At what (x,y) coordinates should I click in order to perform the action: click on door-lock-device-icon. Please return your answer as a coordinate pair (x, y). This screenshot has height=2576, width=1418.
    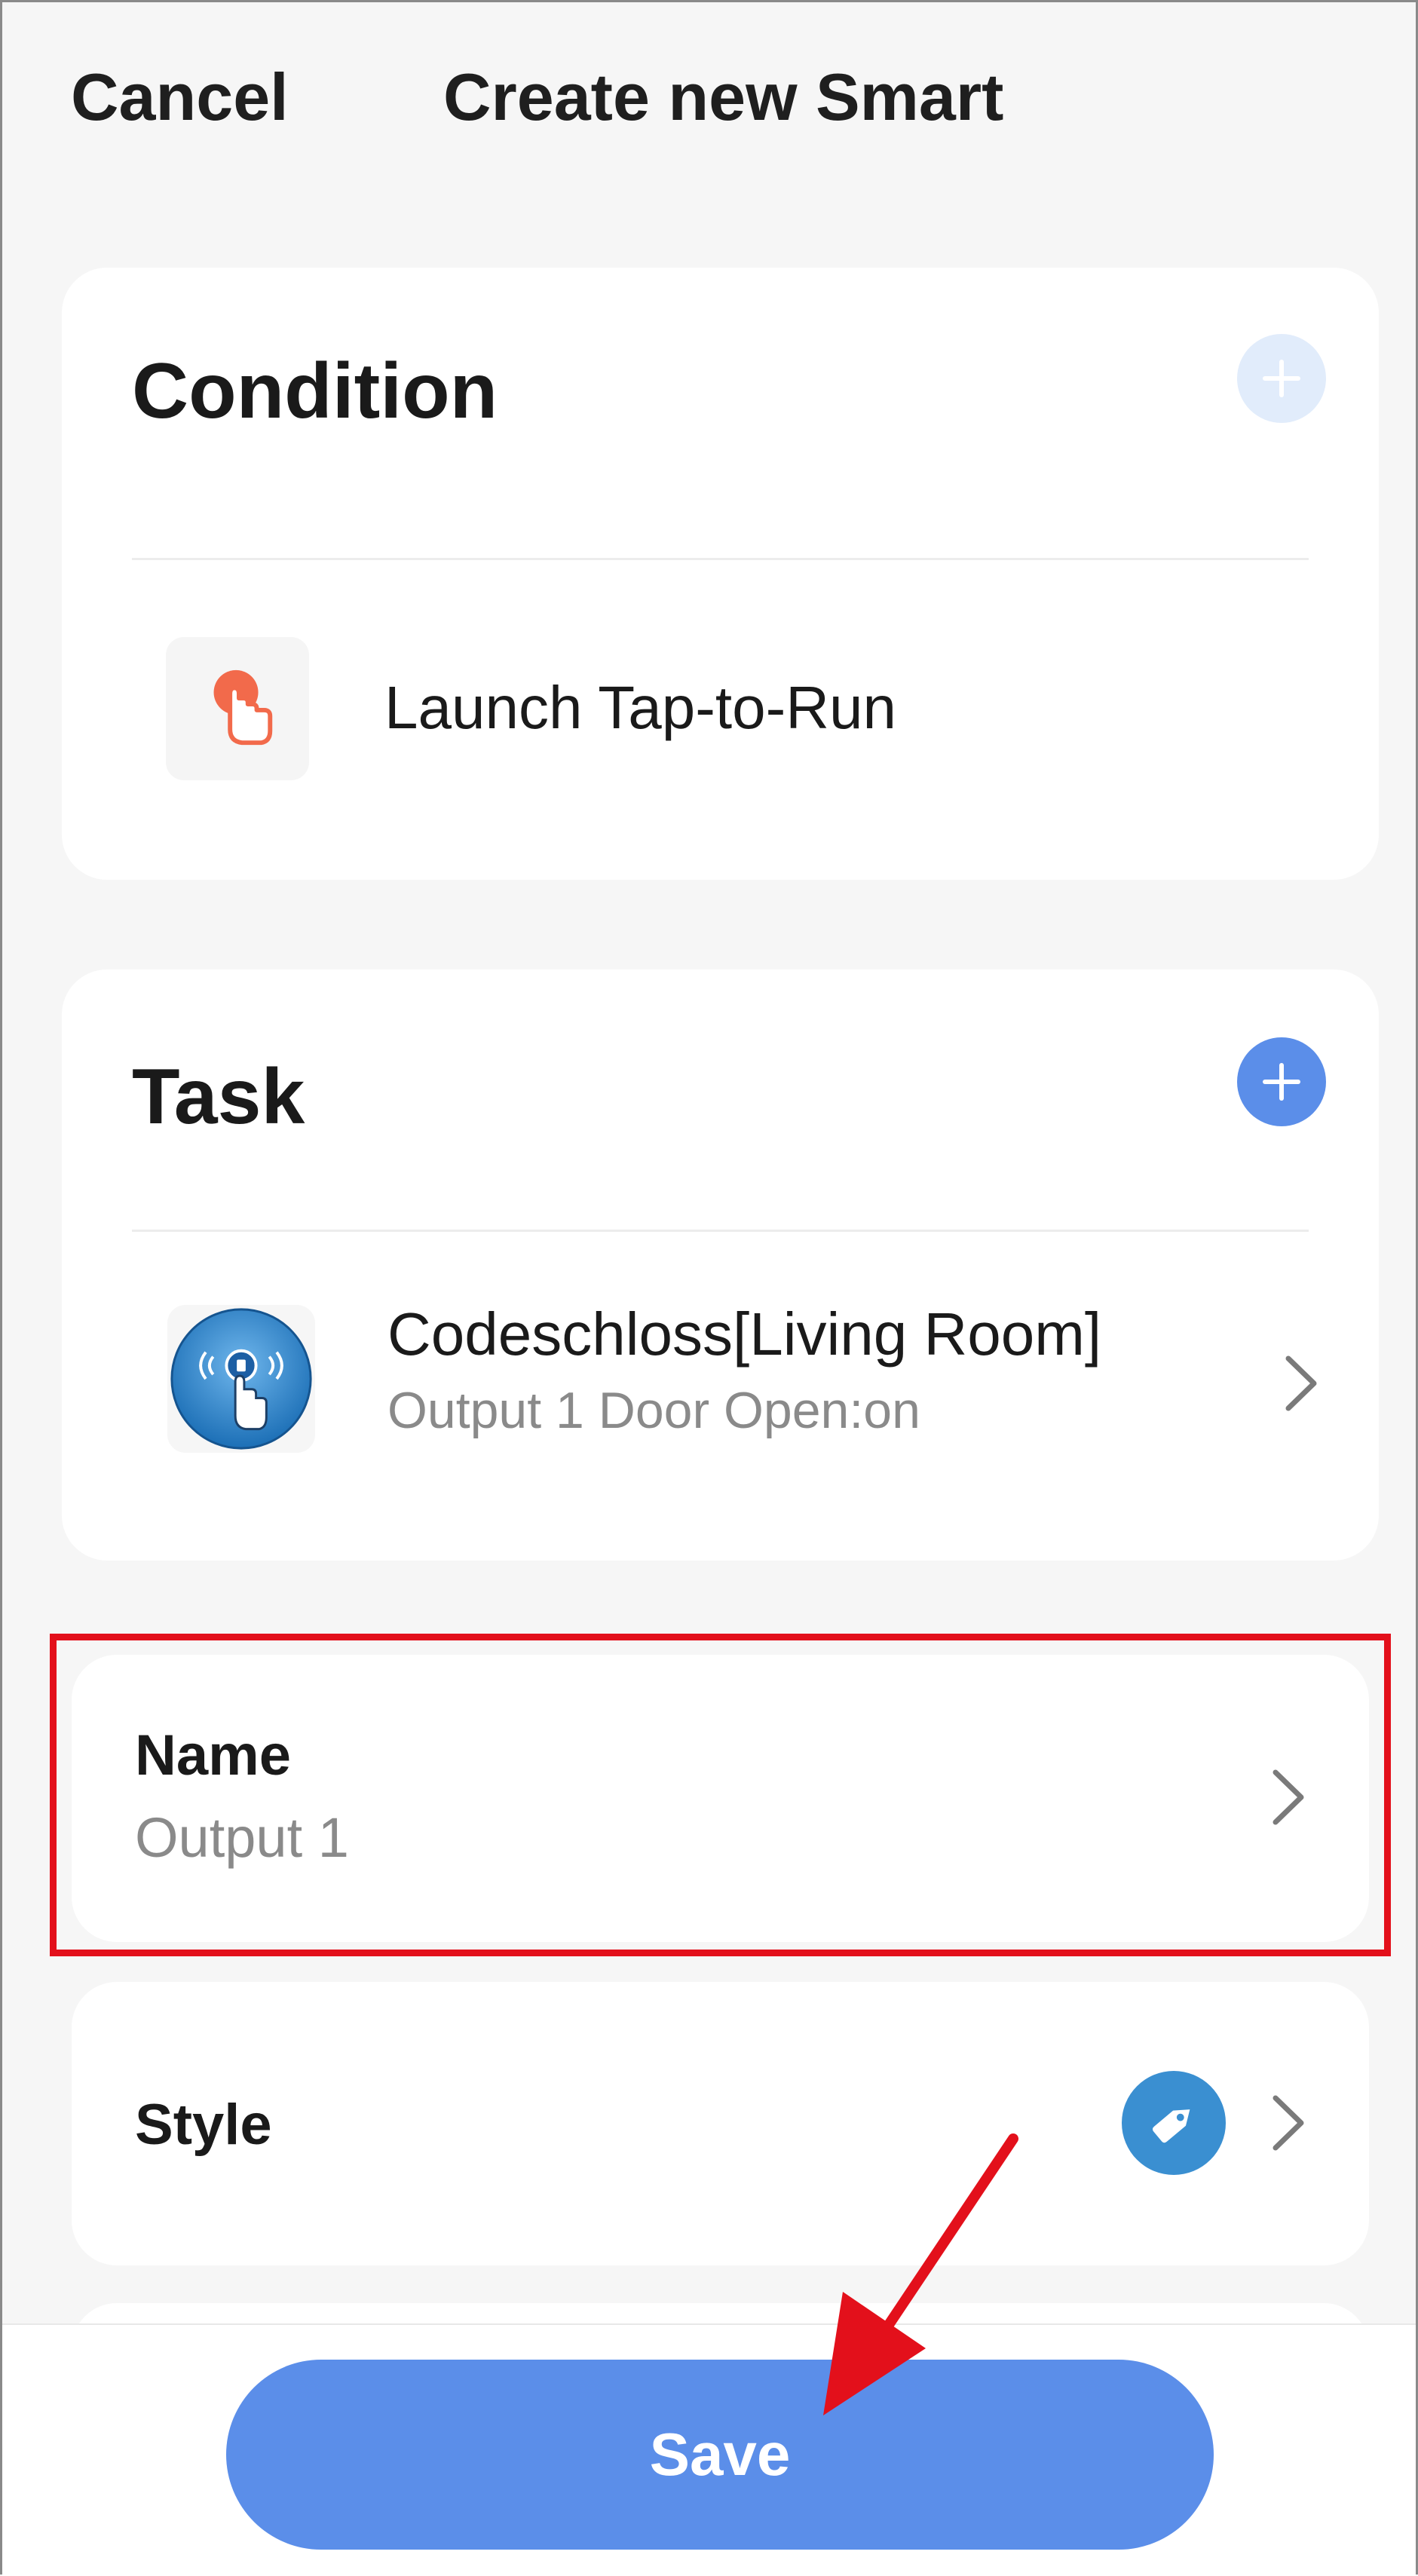
    Looking at the image, I should click on (241, 1379).